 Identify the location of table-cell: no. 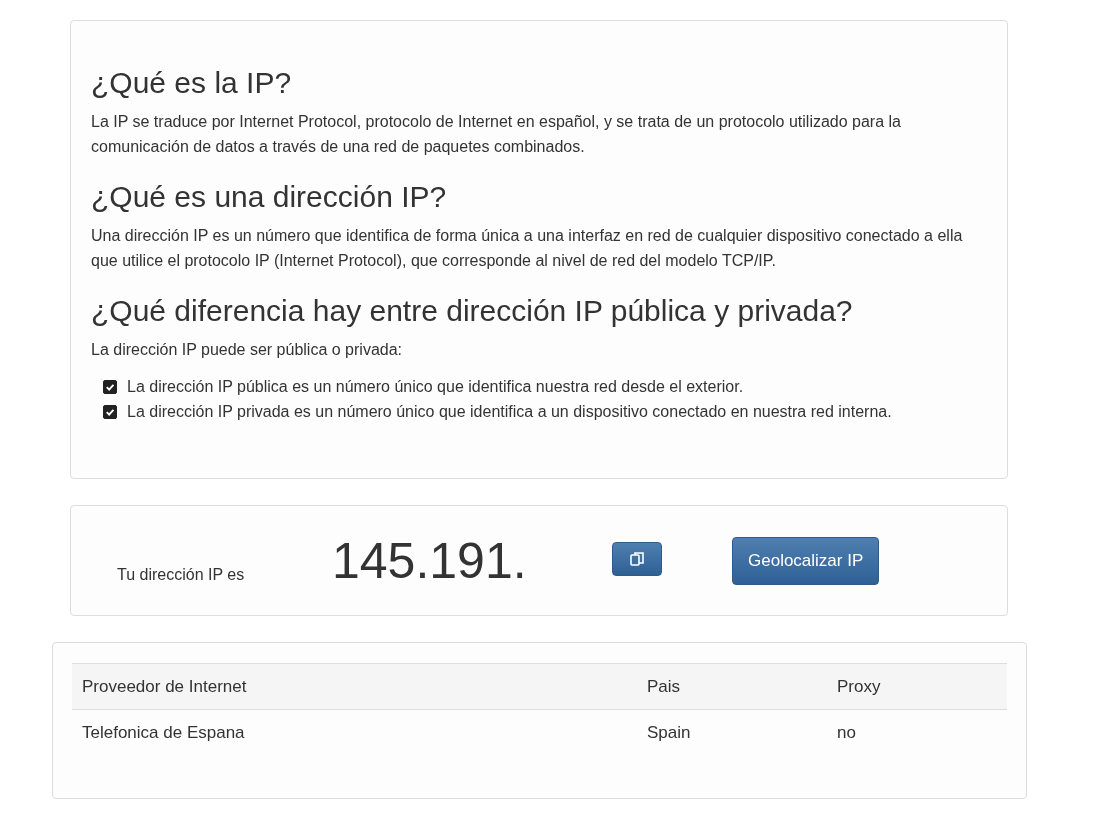
(917, 732).